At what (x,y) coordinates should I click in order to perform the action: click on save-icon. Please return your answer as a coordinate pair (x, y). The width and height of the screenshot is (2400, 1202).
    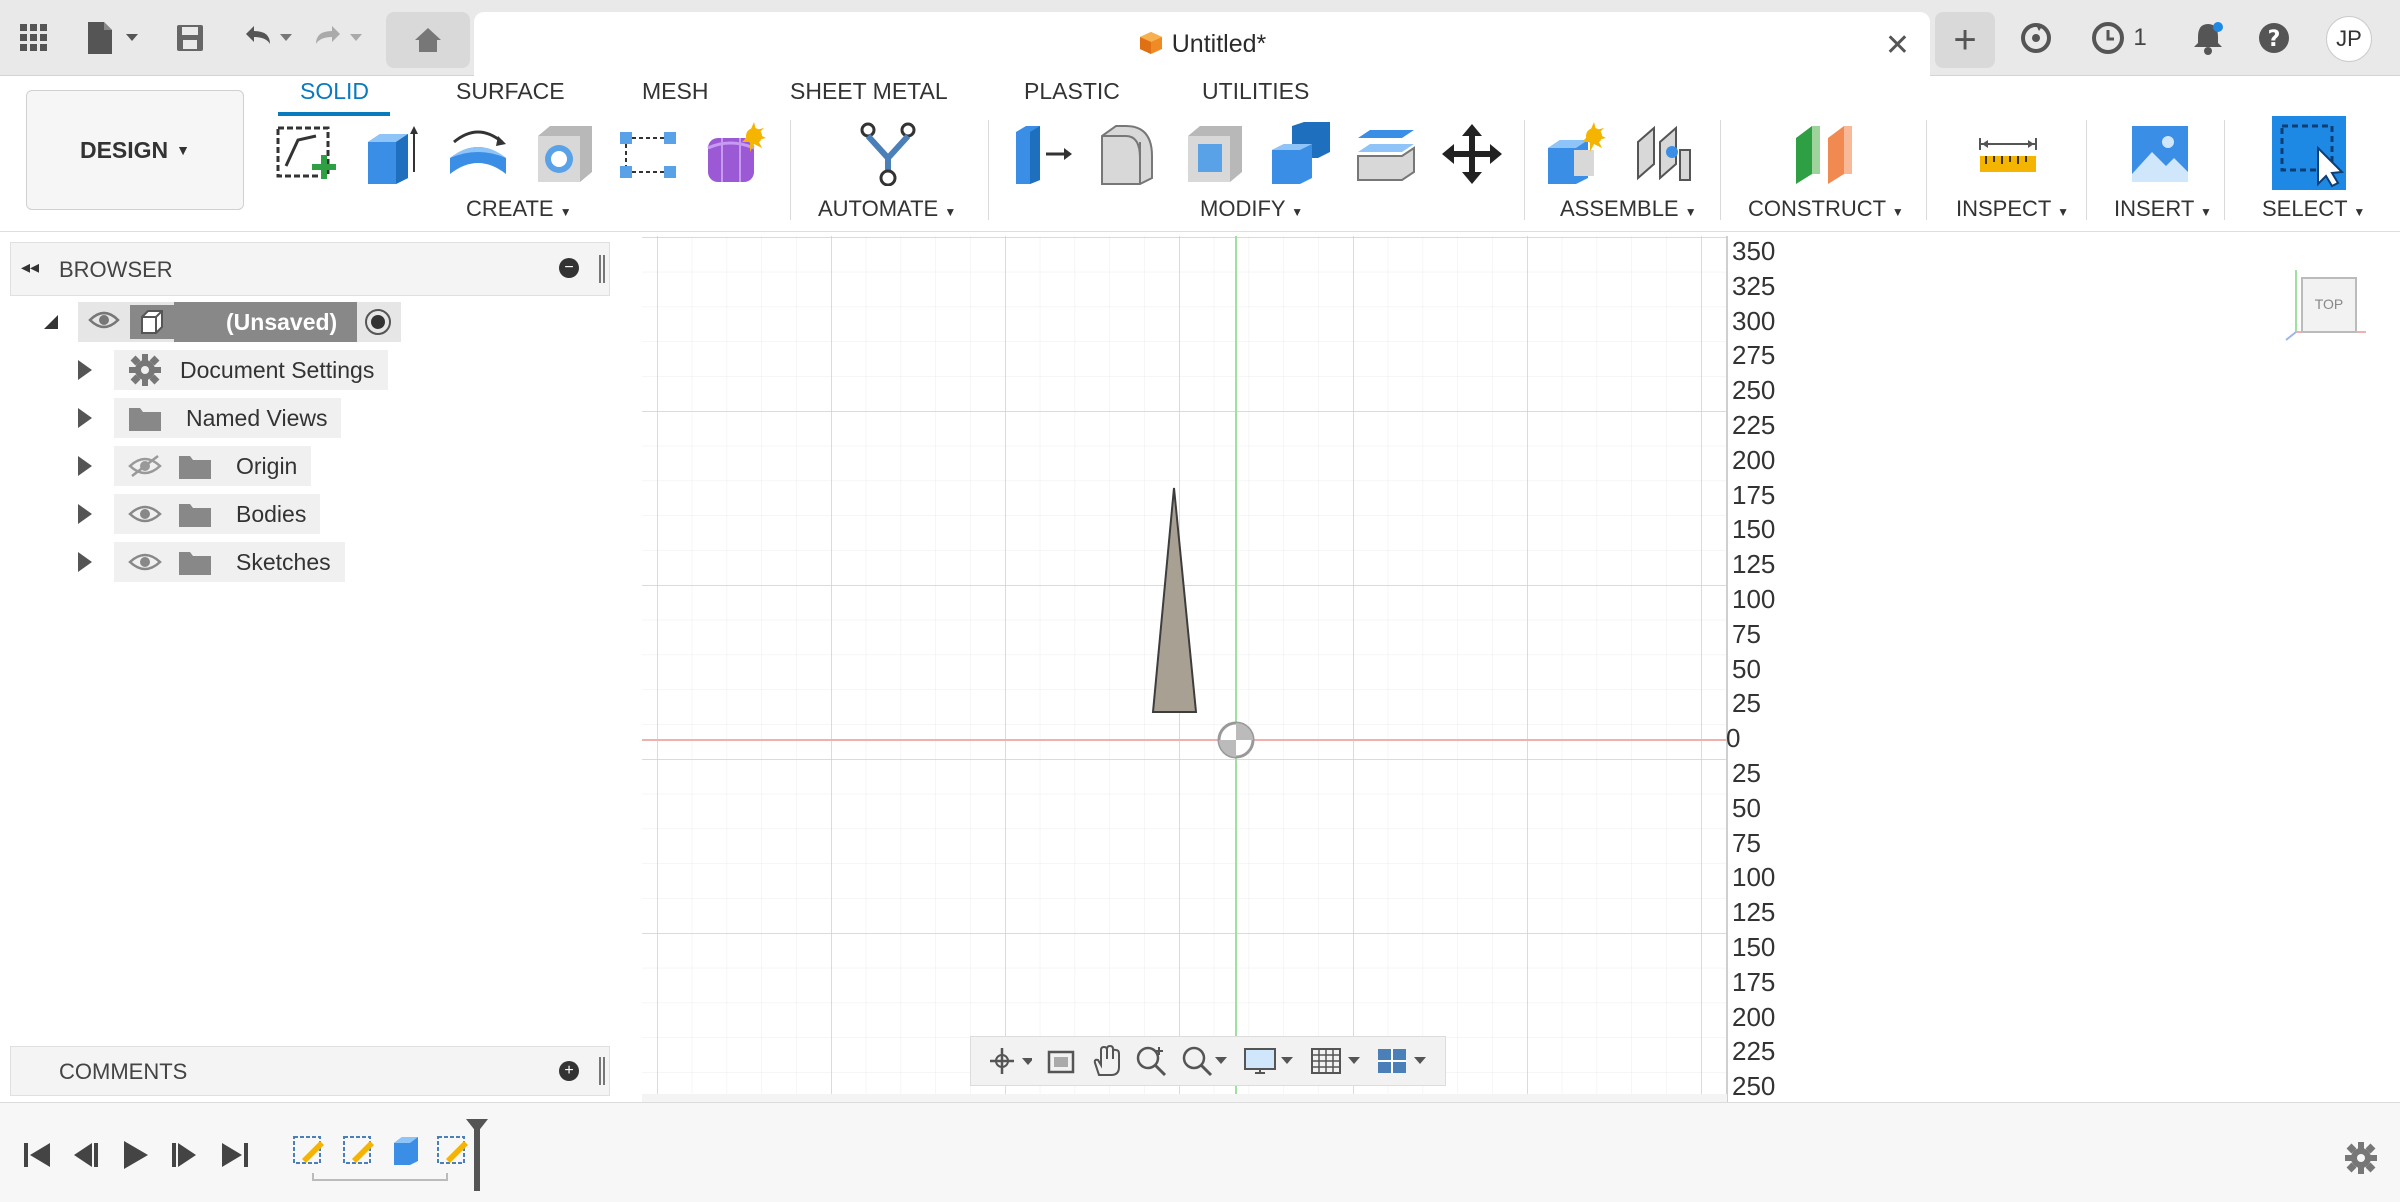
    Looking at the image, I should click on (190, 38).